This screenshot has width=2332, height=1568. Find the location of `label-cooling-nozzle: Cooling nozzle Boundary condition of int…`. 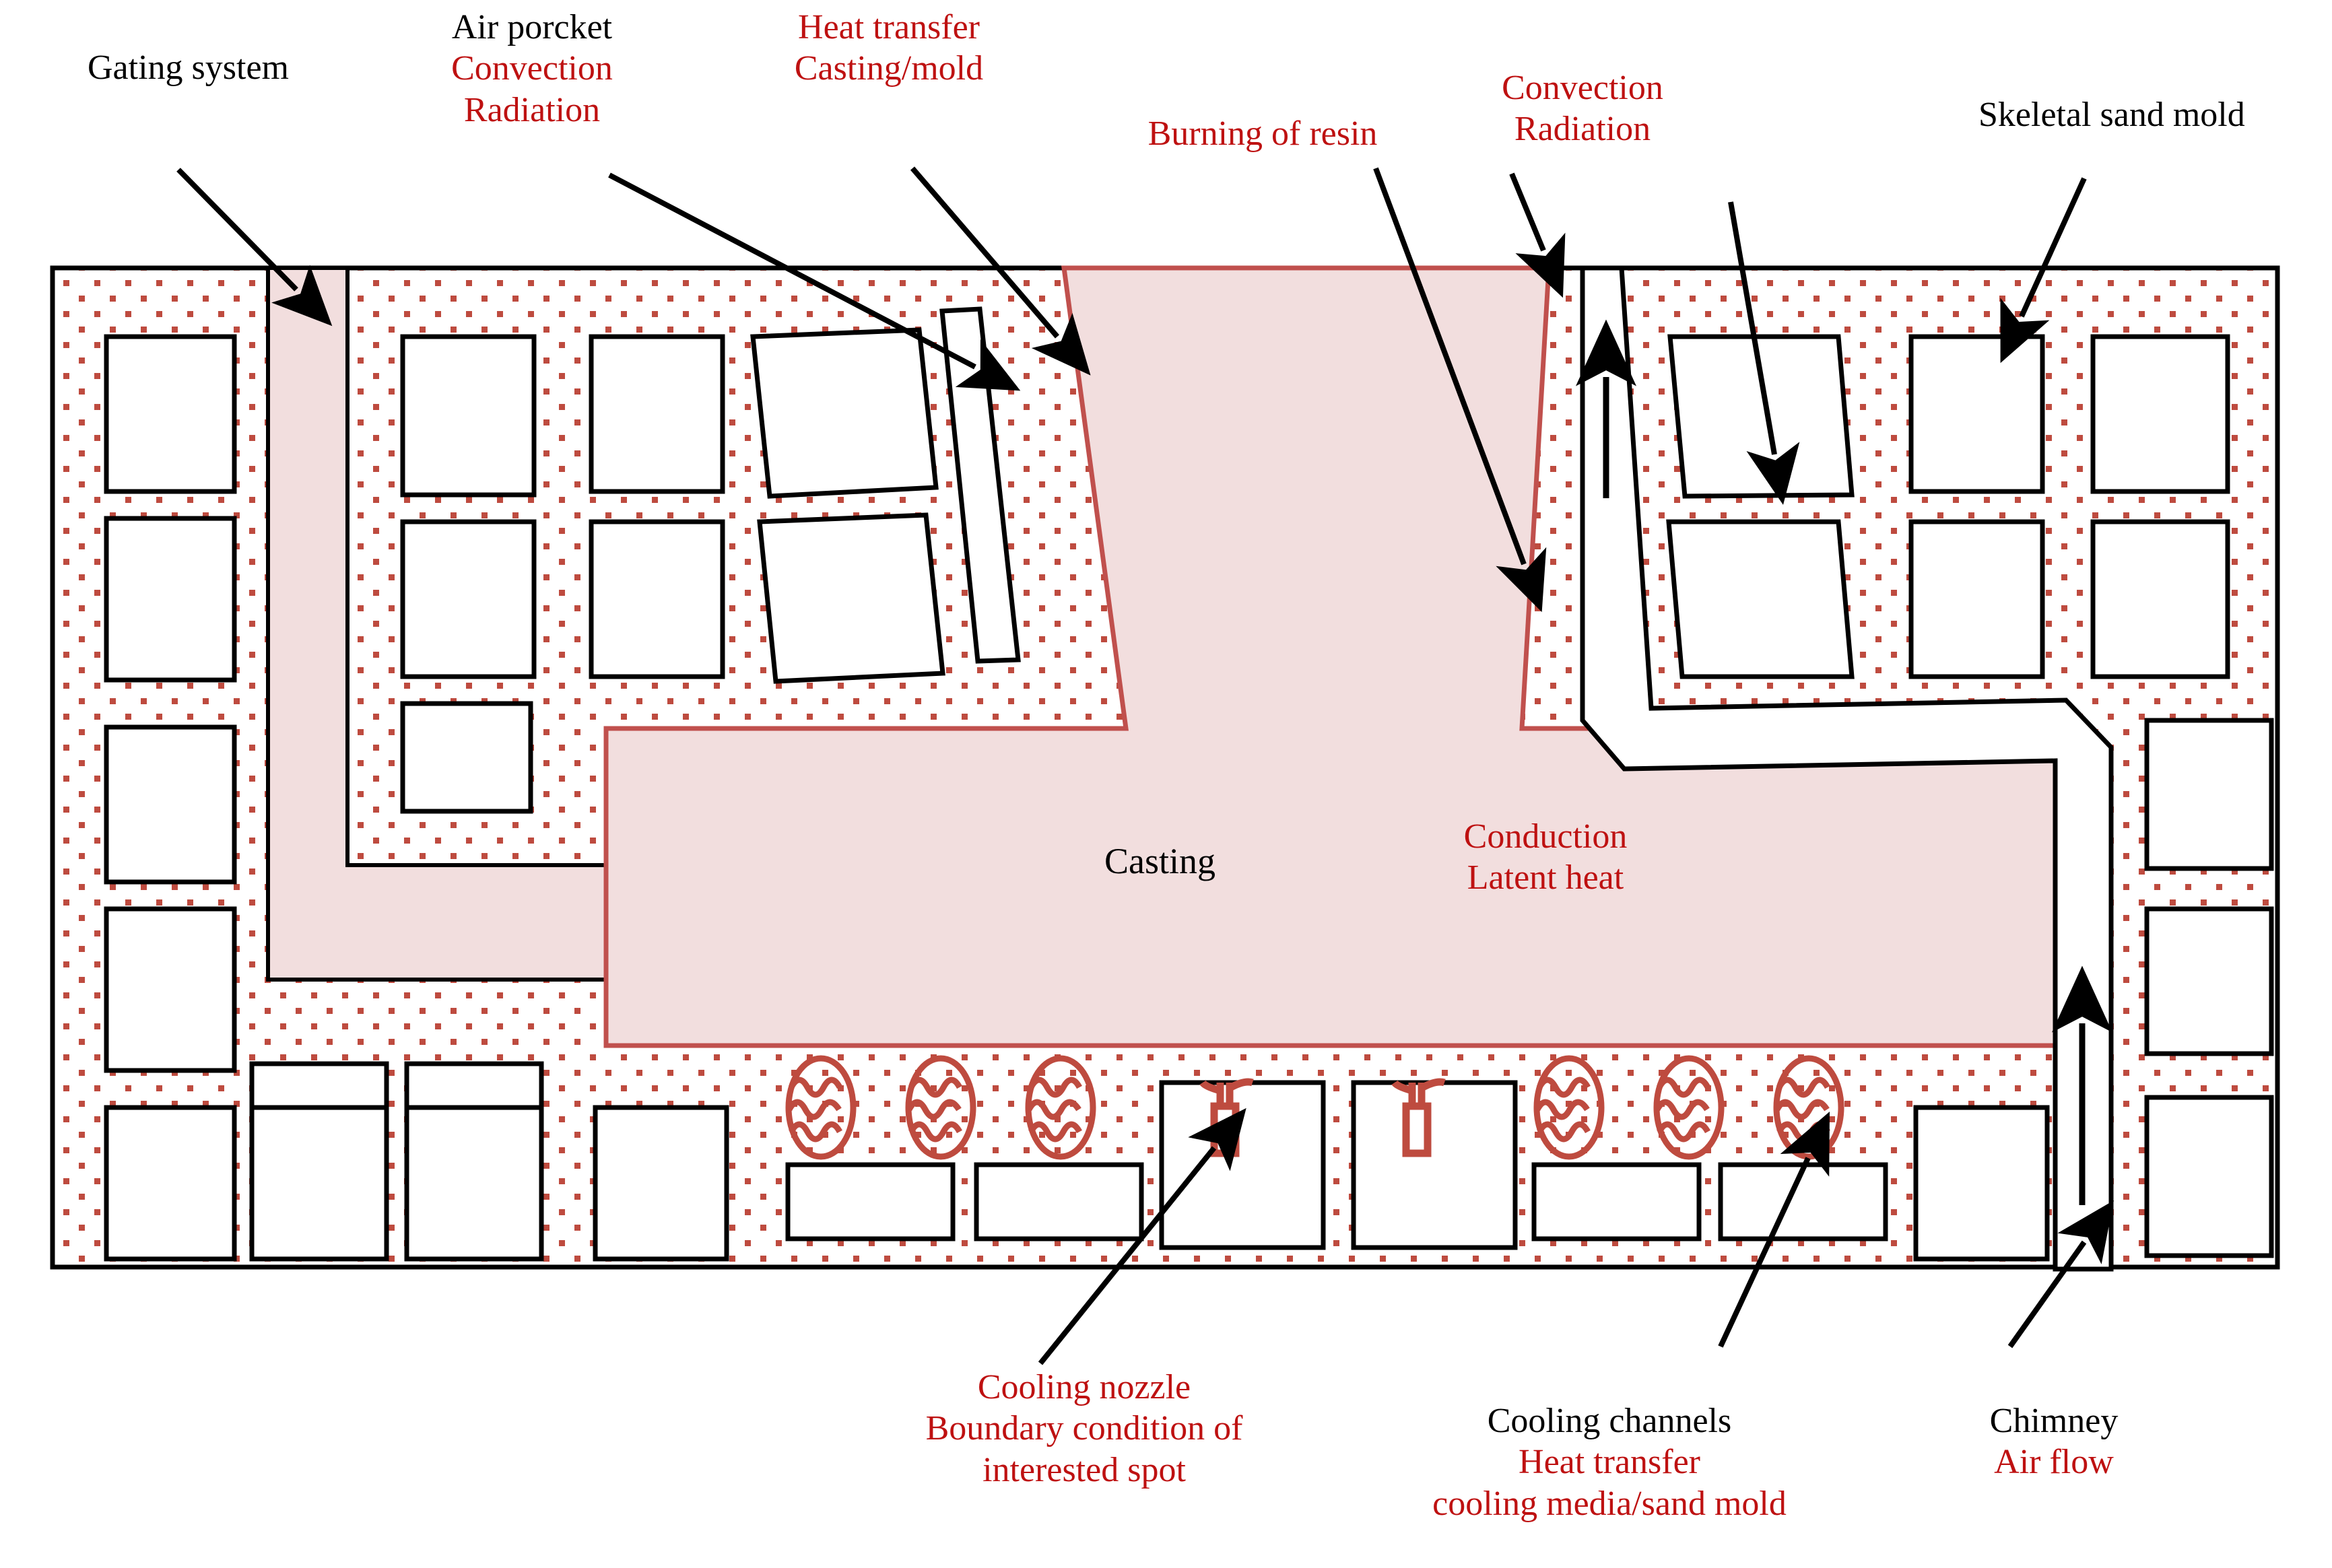

label-cooling-nozzle: Cooling nozzle Boundary condition of int… is located at coordinates (1084, 1428).